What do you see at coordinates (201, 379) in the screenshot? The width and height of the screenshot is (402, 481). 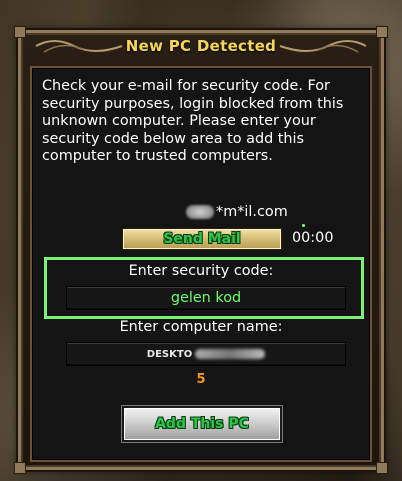 I see `character-count: 5` at bounding box center [201, 379].